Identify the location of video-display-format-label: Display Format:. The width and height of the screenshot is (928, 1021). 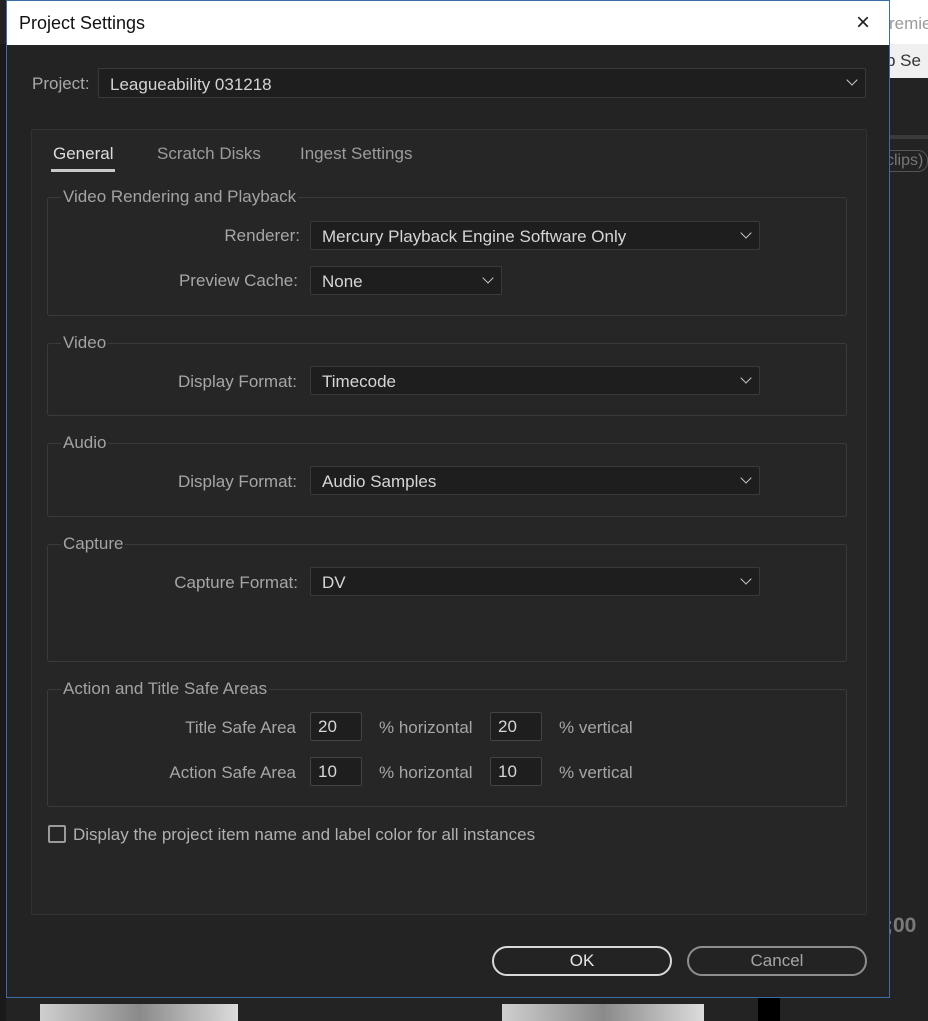
(237, 381).